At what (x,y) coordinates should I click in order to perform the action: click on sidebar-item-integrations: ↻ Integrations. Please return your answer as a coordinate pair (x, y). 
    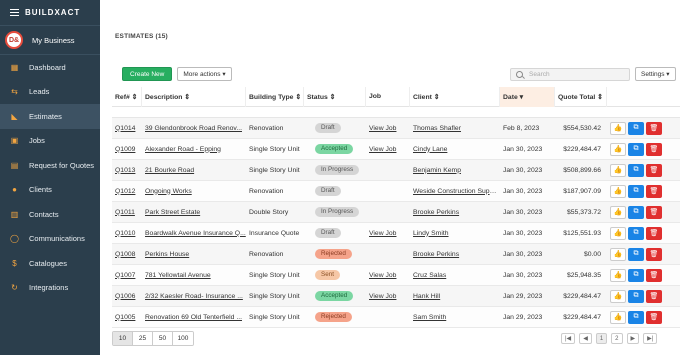
    Looking at the image, I should click on (50, 288).